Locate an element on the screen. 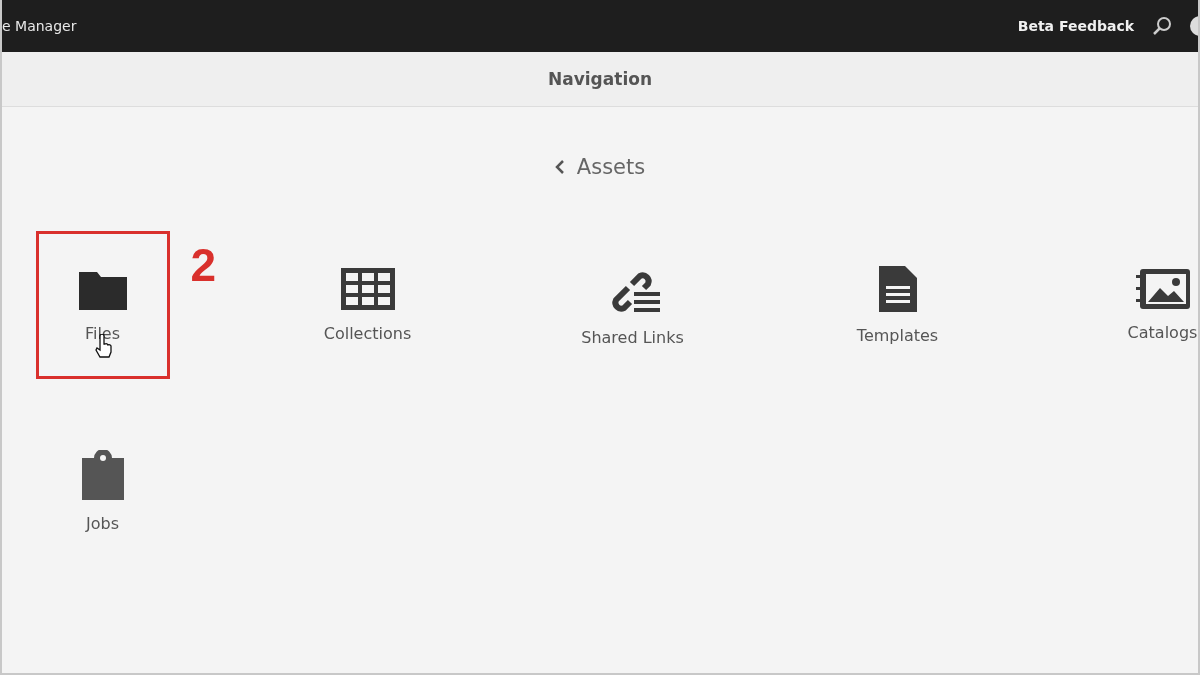 The height and width of the screenshot is (675, 1200). chevron-left-icon is located at coordinates (559, 167).